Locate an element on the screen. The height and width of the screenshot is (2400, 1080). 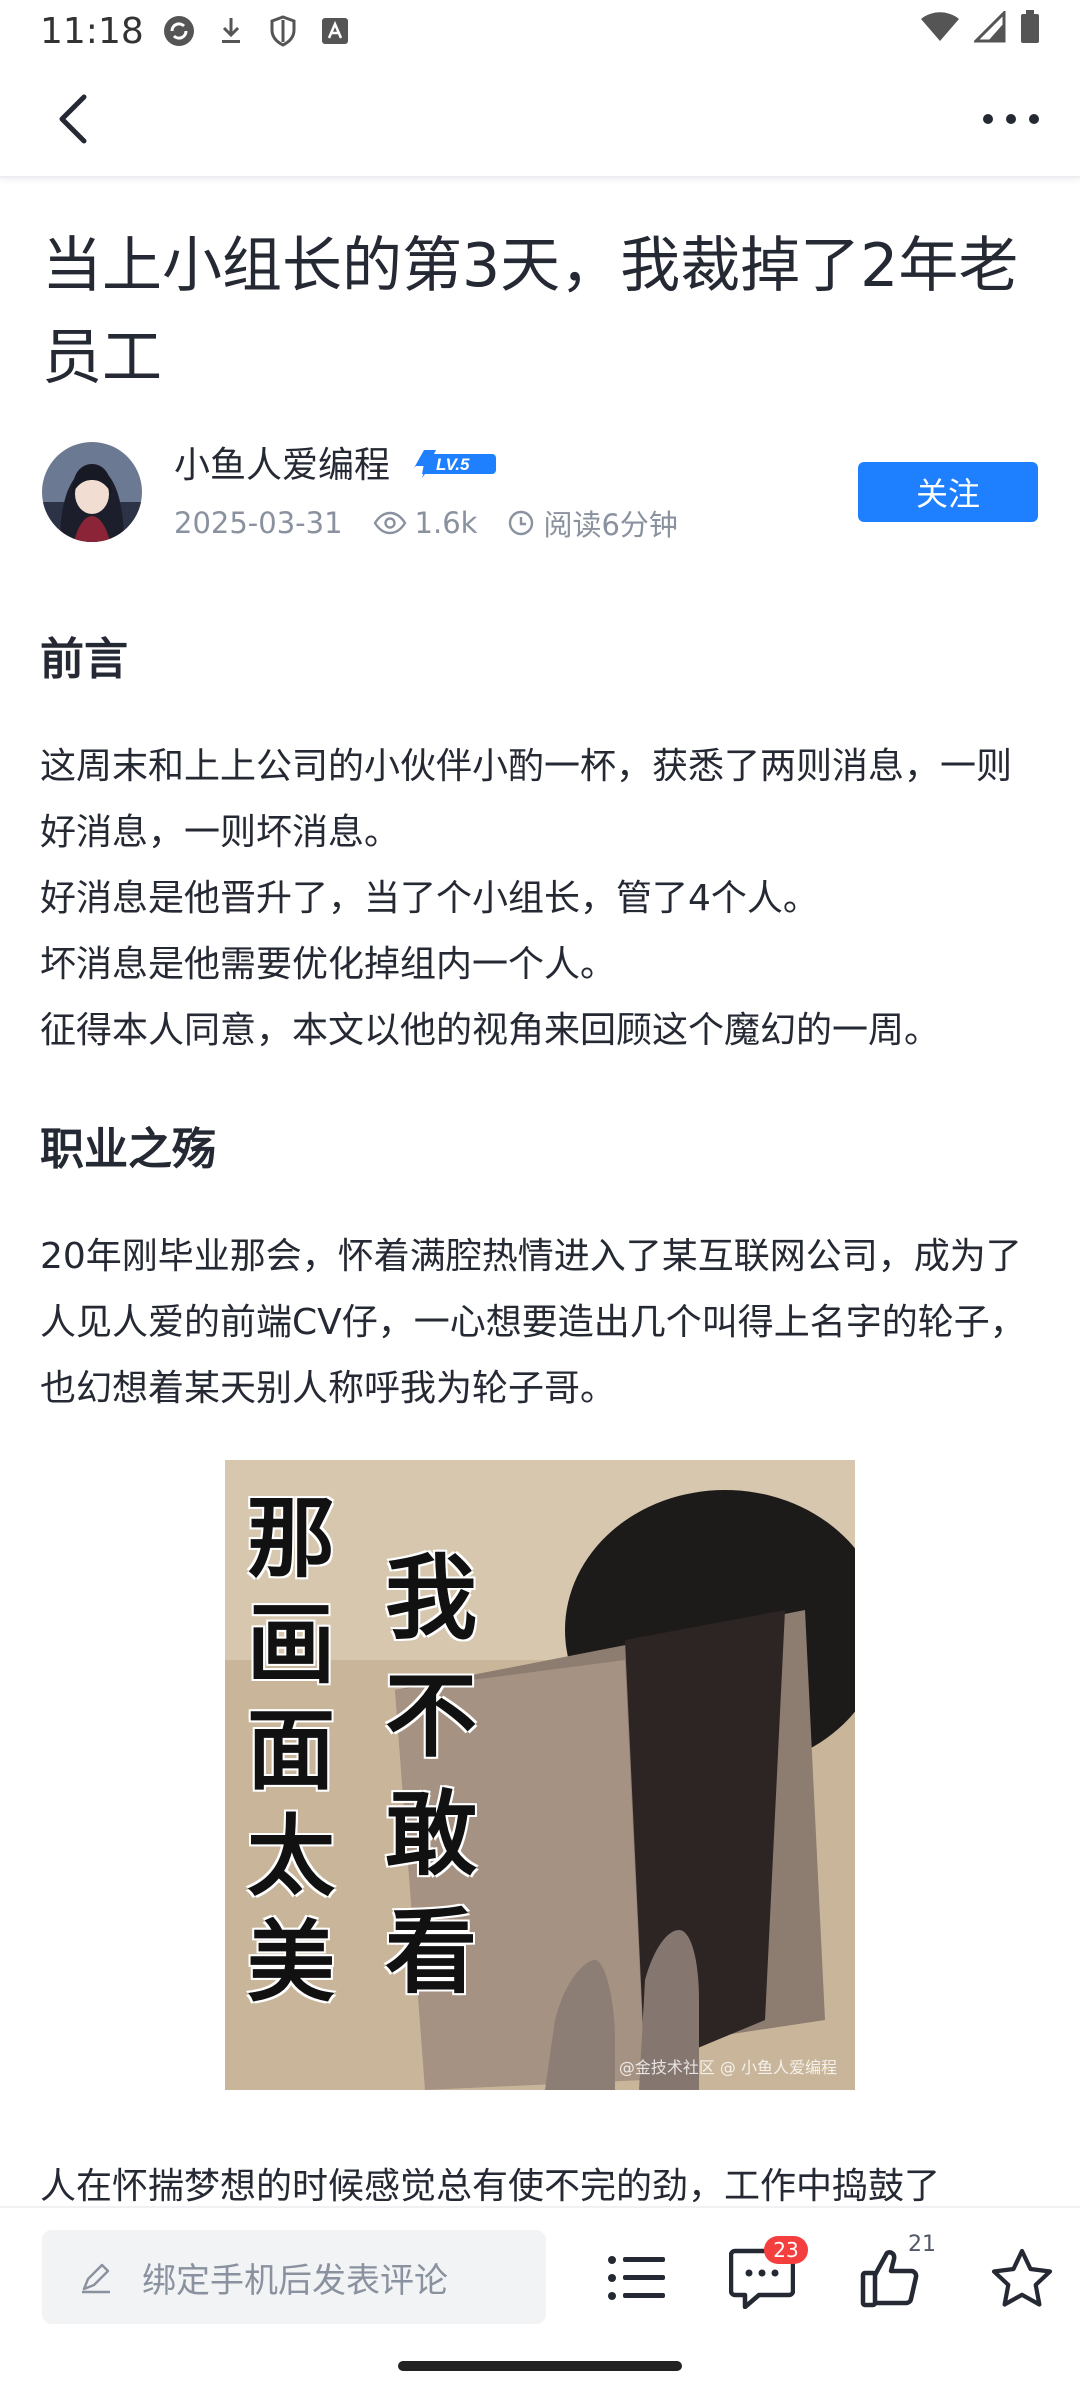
section-heading: 职业之殇 is located at coordinates (128, 1149).